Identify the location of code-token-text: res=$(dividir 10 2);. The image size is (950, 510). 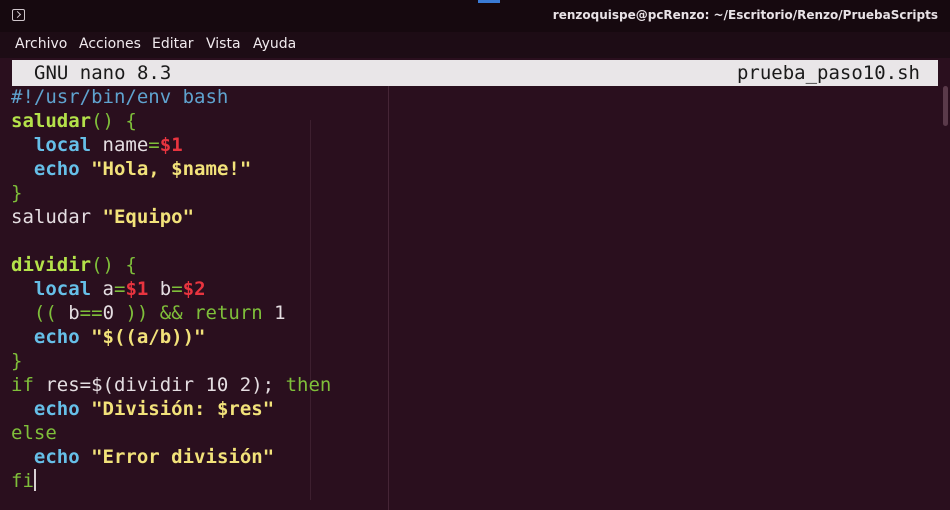
(159, 385).